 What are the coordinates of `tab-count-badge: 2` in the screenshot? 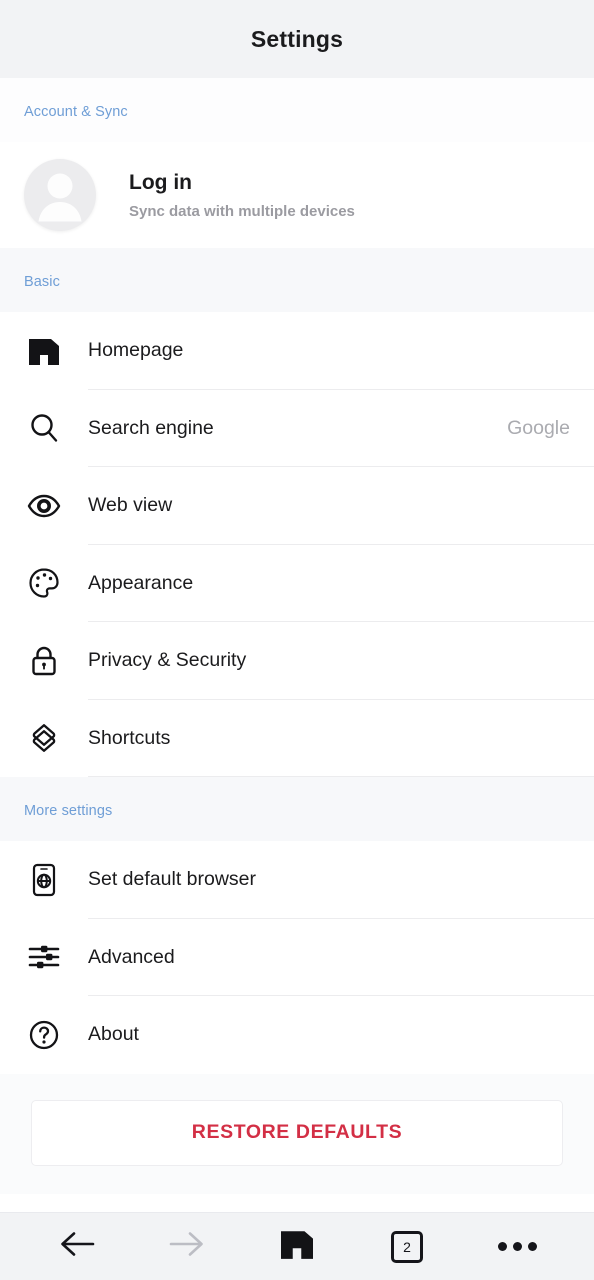 It's located at (407, 1246).